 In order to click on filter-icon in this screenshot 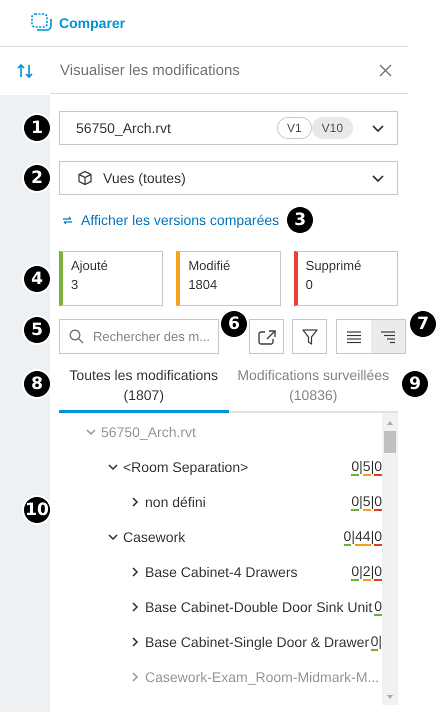, I will do `click(309, 337)`.